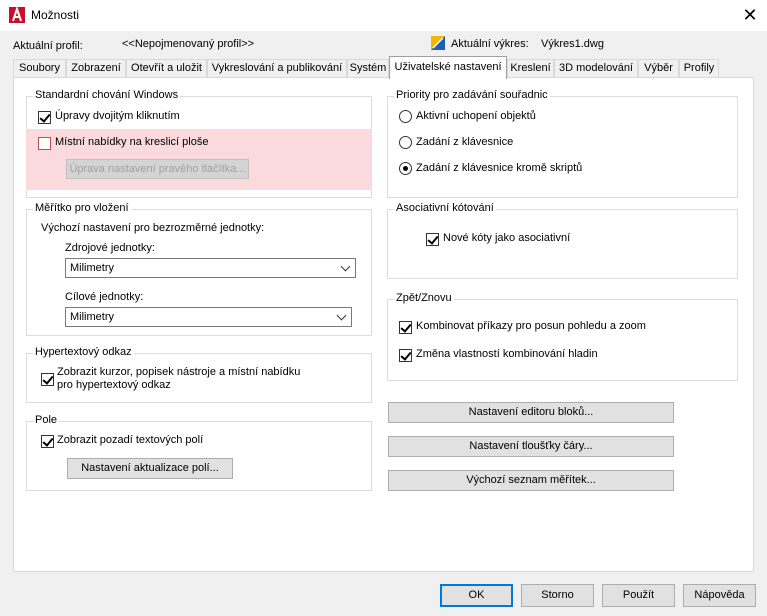 The height and width of the screenshot is (616, 767). I want to click on apply-button: Použít, so click(638, 595).